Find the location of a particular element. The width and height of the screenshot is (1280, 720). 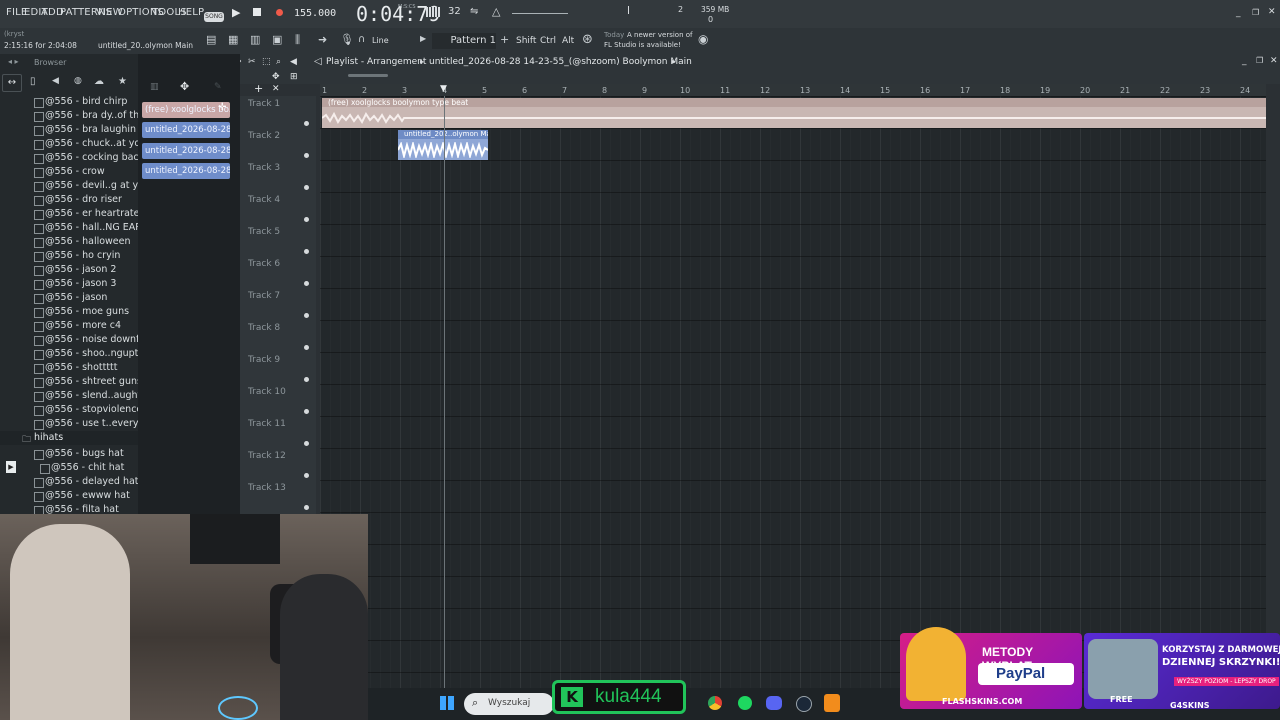

play-icon: ▶ is located at coordinates (236, 12).